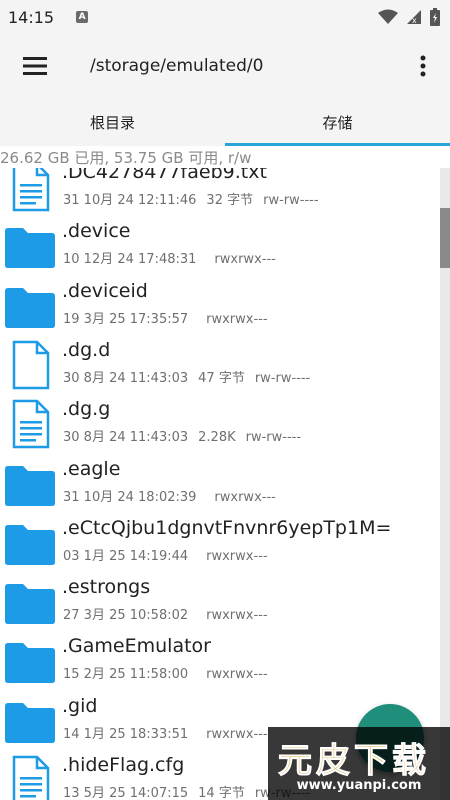 The image size is (450, 800). I want to click on file-meta: 27 3月 25 10:58:02 rwxrwx---, so click(165, 613).